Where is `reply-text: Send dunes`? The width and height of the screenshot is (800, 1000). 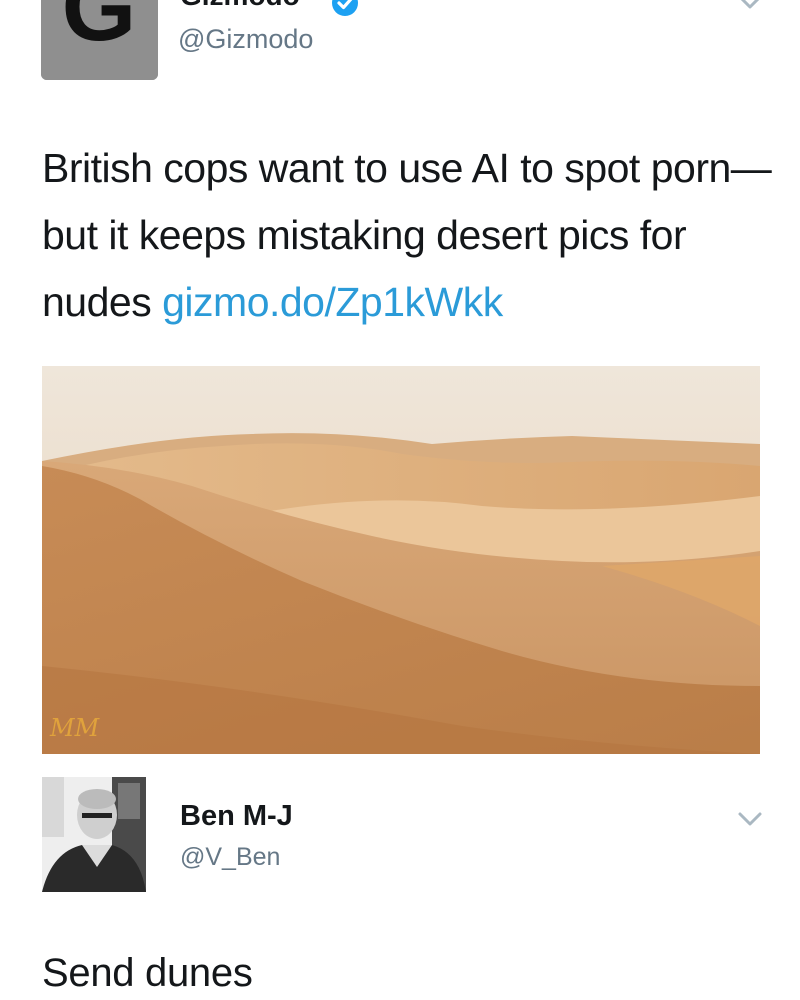 reply-text: Send dunes is located at coordinates (147, 973).